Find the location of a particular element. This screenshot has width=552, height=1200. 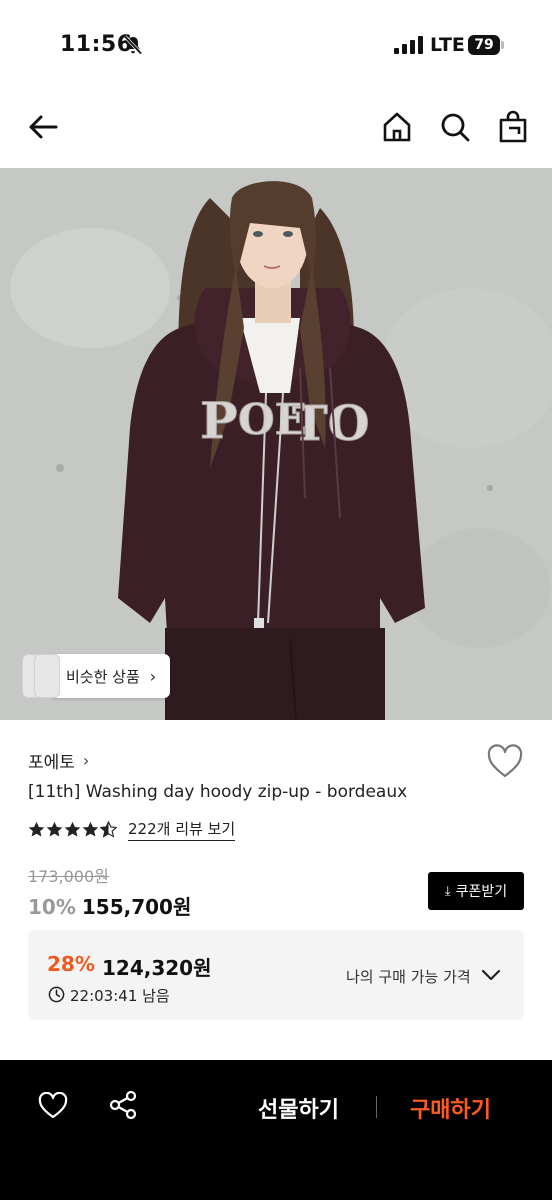

battery-level: 79 is located at coordinates (484, 45).